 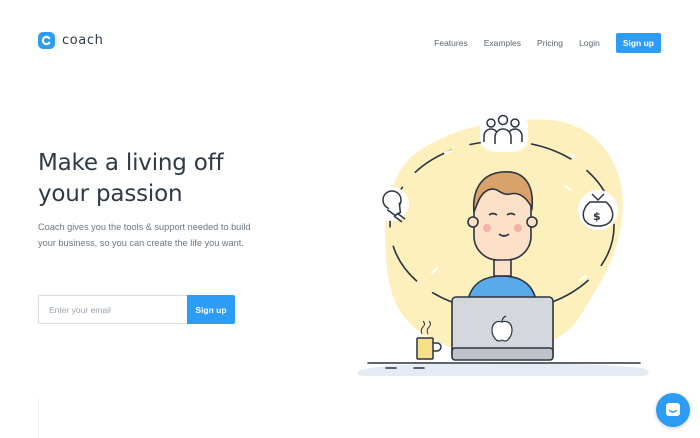 What do you see at coordinates (38, 418) in the screenshot?
I see `section-divider` at bounding box center [38, 418].